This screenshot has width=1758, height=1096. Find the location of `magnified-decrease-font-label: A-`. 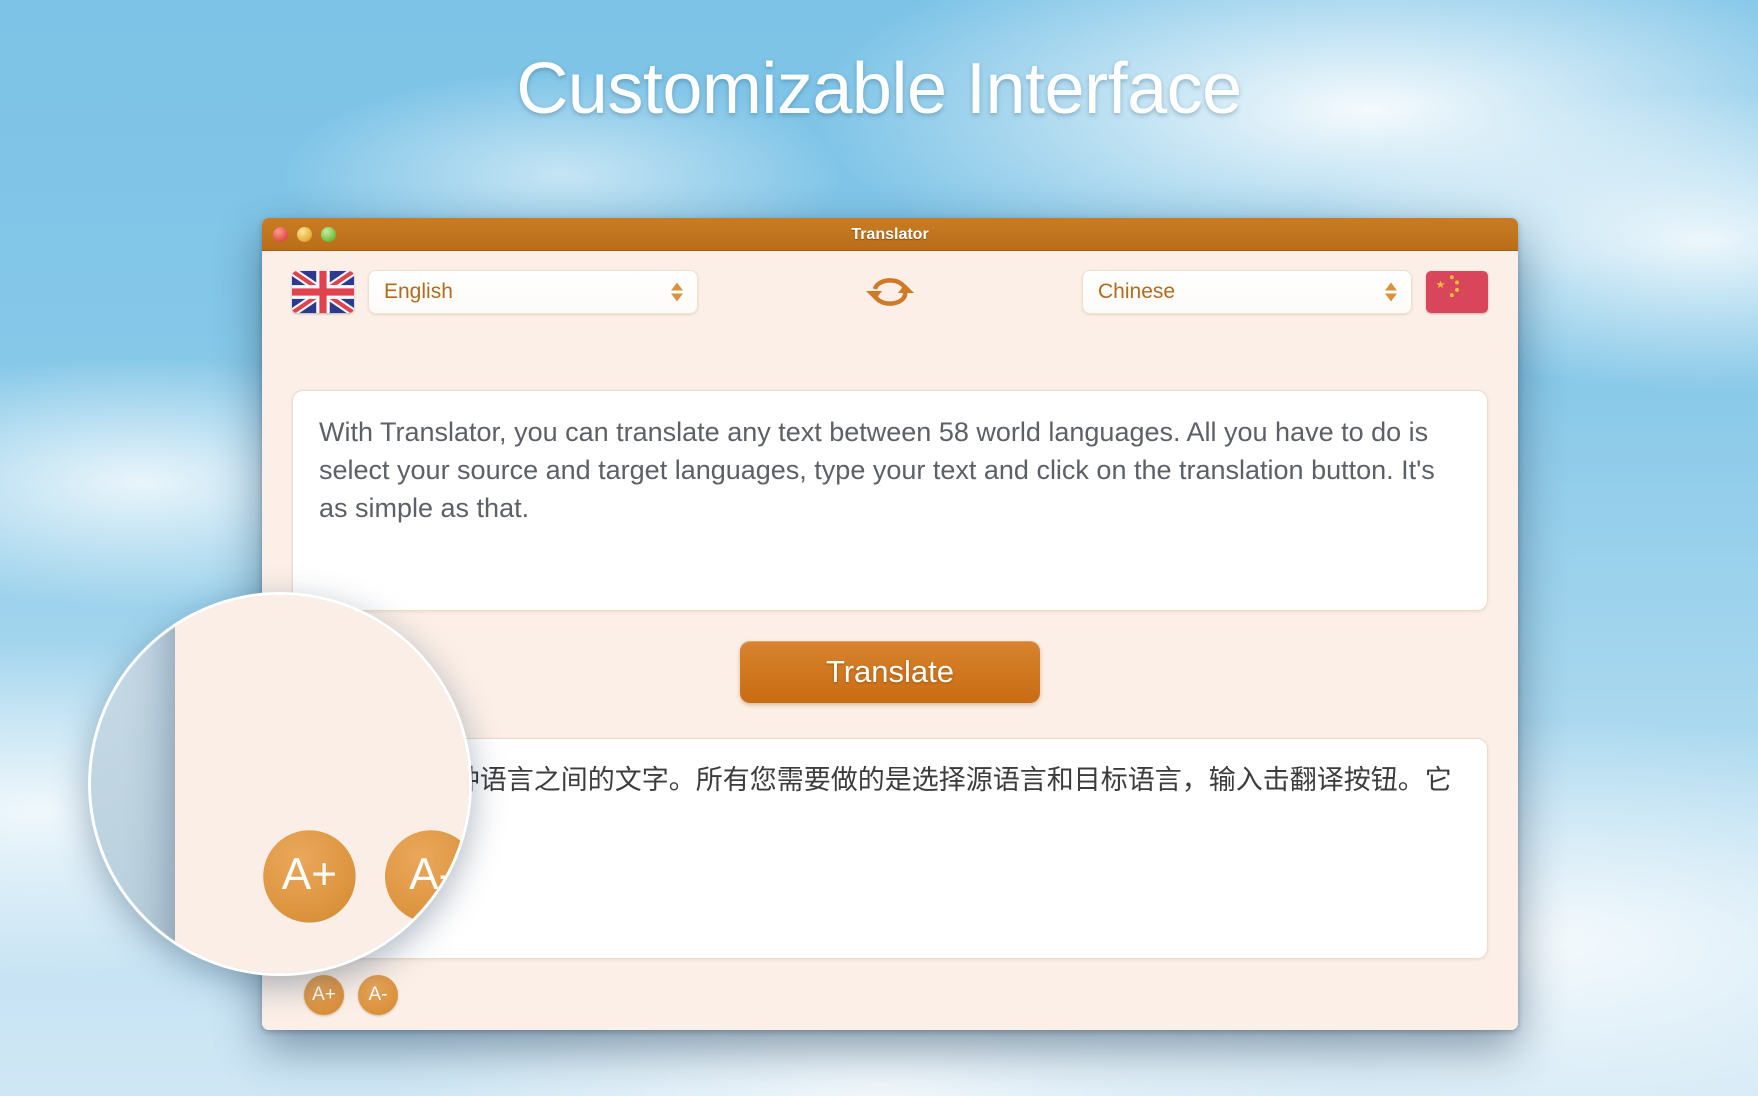

magnified-decrease-font-label: A- is located at coordinates (431, 875).